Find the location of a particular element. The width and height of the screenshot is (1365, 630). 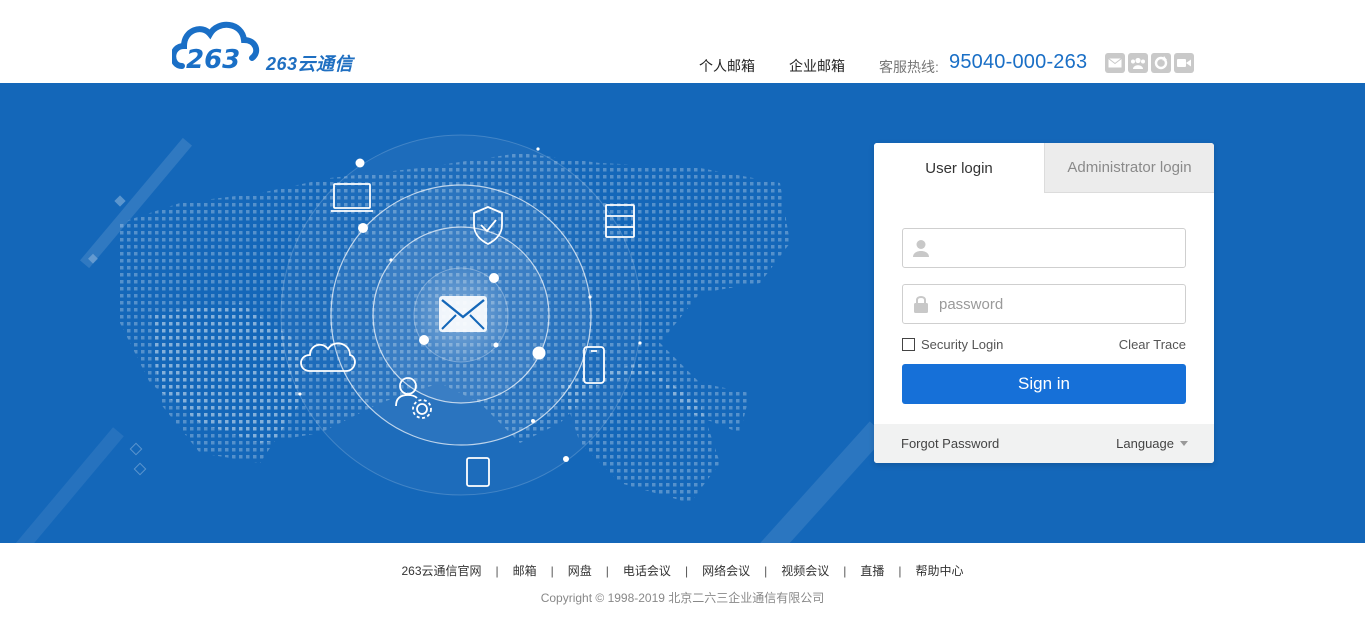

tab-user-login: User login is located at coordinates (959, 168).